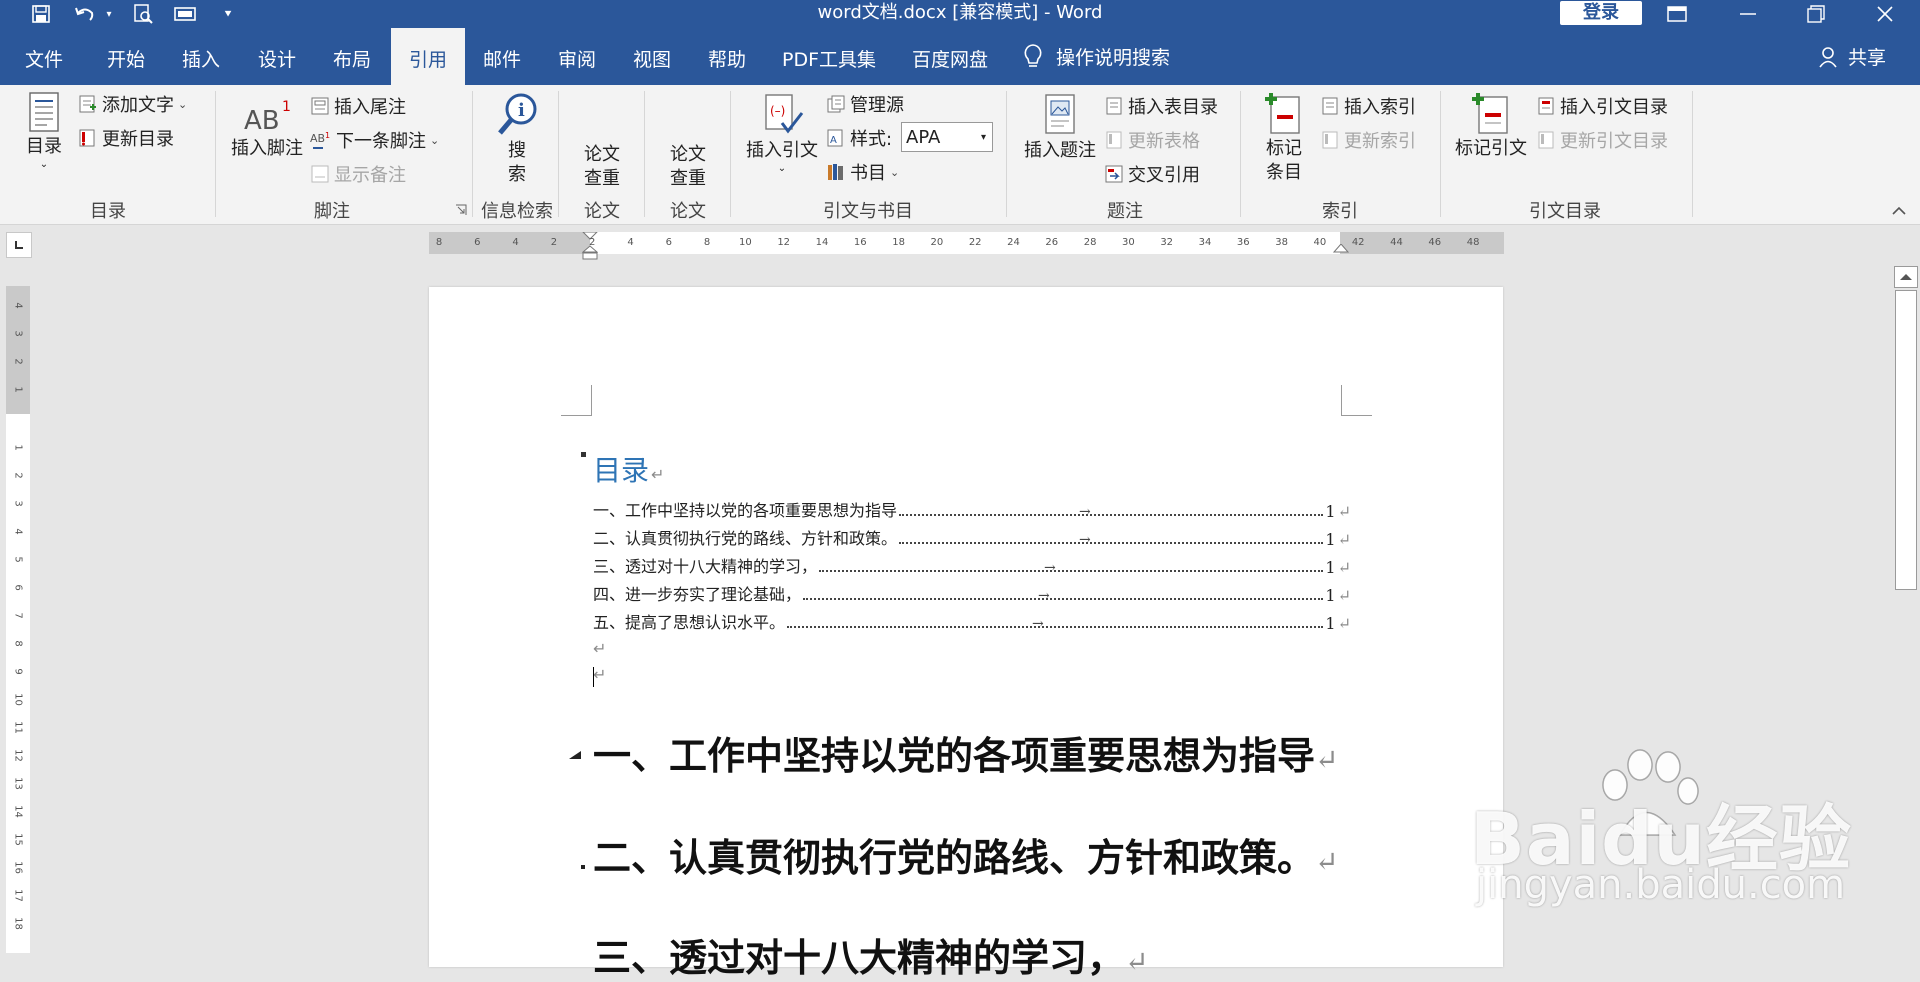 Image resolution: width=1920 pixels, height=982 pixels. What do you see at coordinates (972, 620) in the screenshot?
I see `toc-entry: 五、提高了思想认识水平。 → 1 ↵` at bounding box center [972, 620].